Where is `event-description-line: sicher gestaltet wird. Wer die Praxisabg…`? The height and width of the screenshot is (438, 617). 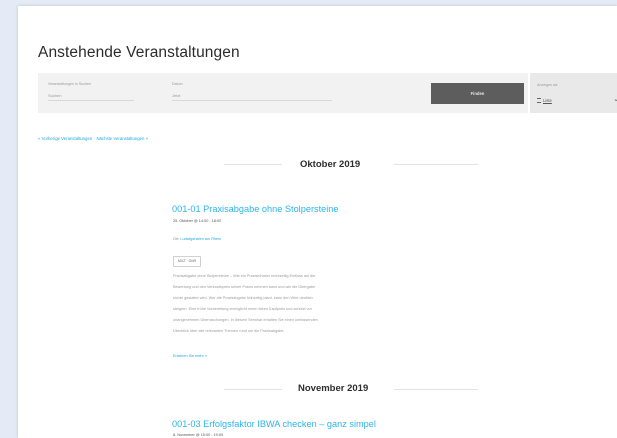
event-description-line: sicher gestaltet wird. Wer die Praxisabg… is located at coordinates (243, 298).